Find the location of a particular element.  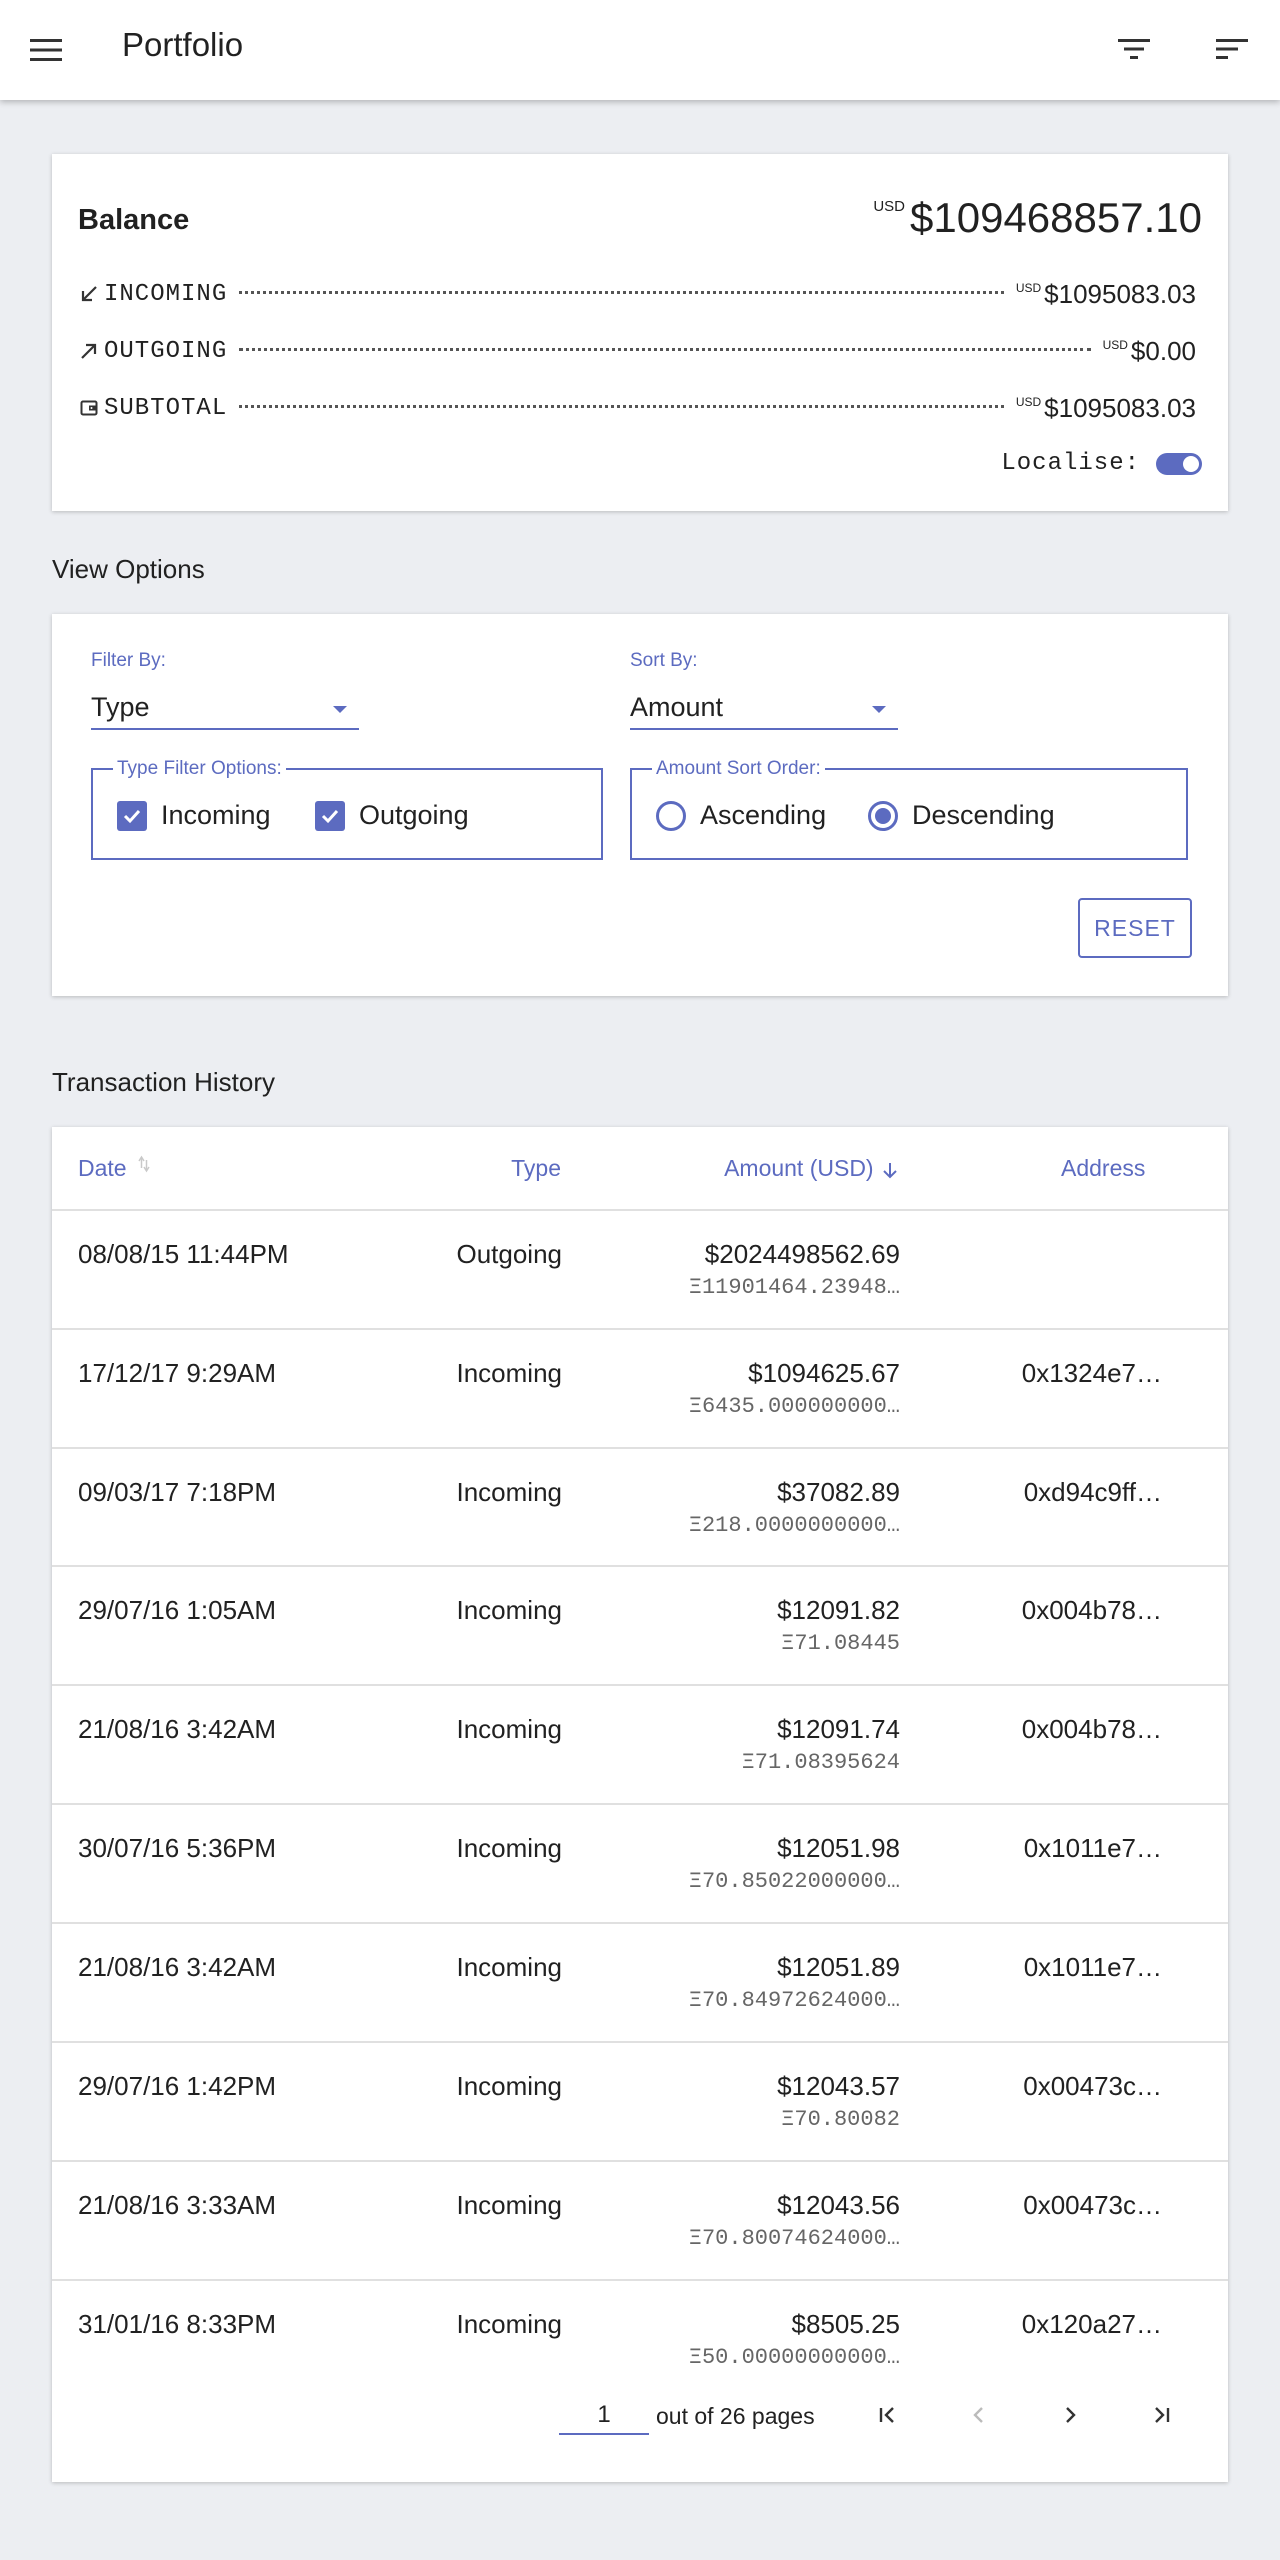

sort-button is located at coordinates (1232, 49).